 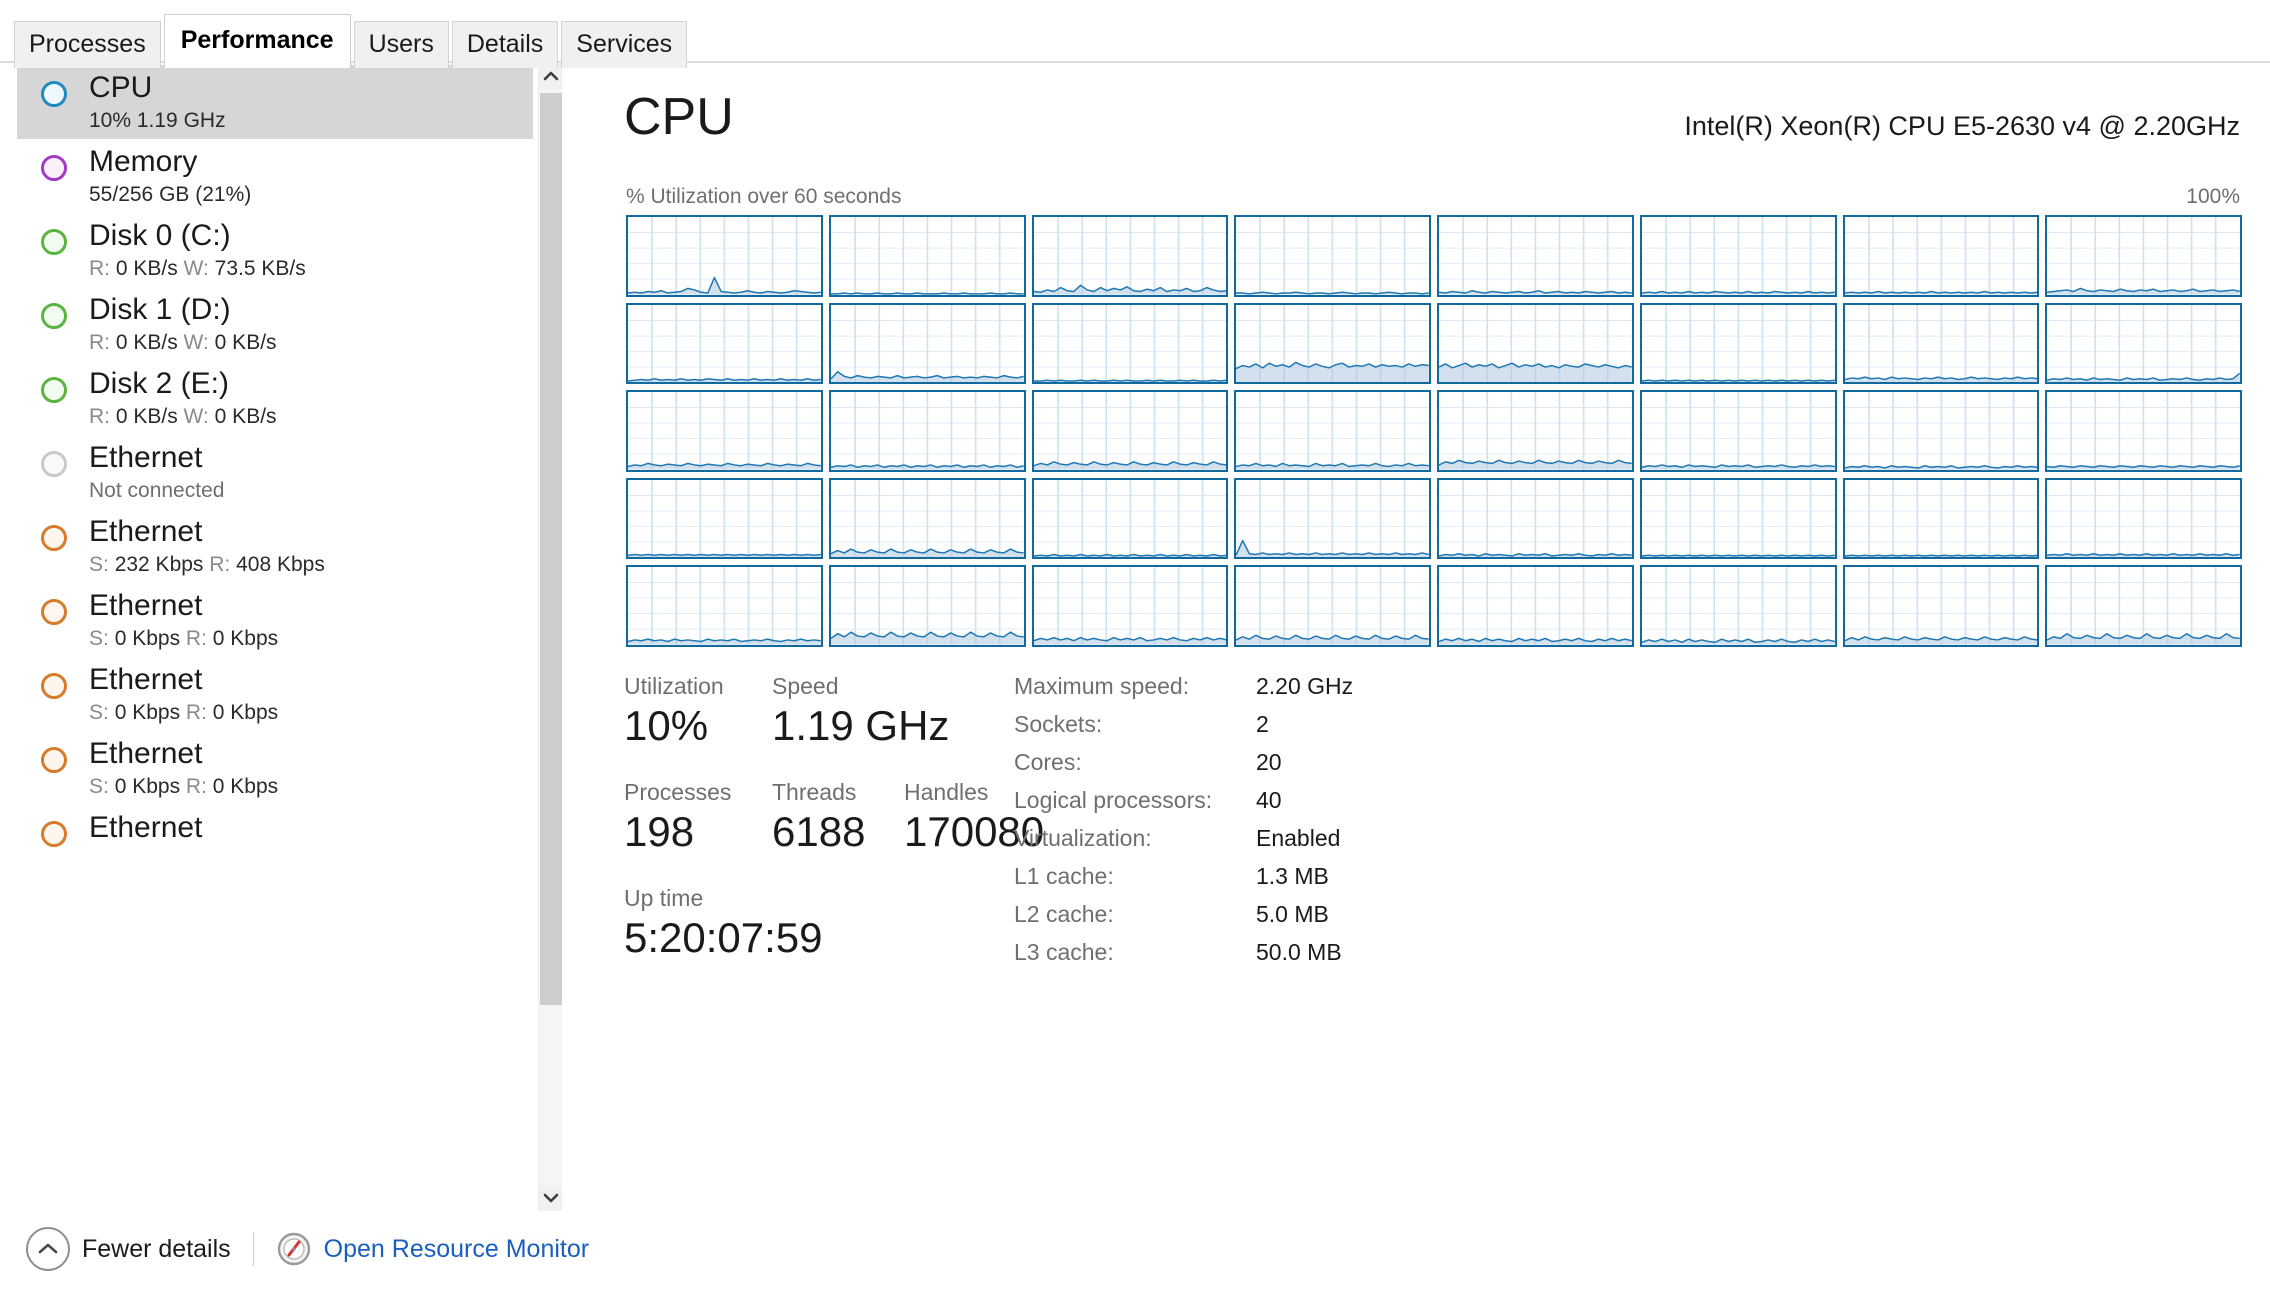 I want to click on sidebar-item-disk-2-e: Disk 2 (E:) R: 0 KB/s W: 0 KB/s, so click(x=275, y=398).